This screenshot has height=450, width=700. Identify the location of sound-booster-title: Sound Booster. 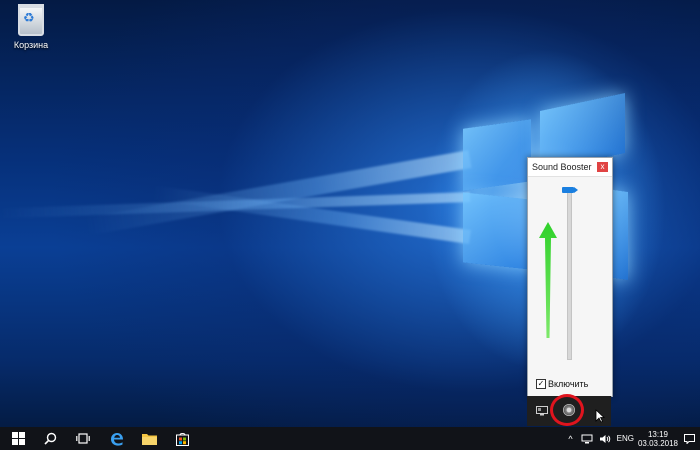
(562, 167).